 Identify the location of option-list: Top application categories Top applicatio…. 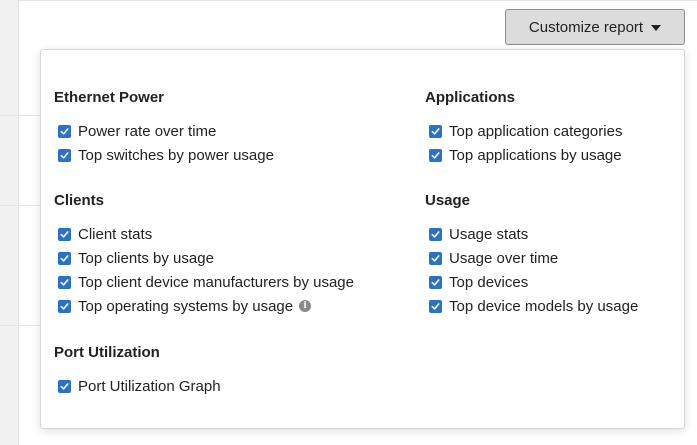
(523, 143).